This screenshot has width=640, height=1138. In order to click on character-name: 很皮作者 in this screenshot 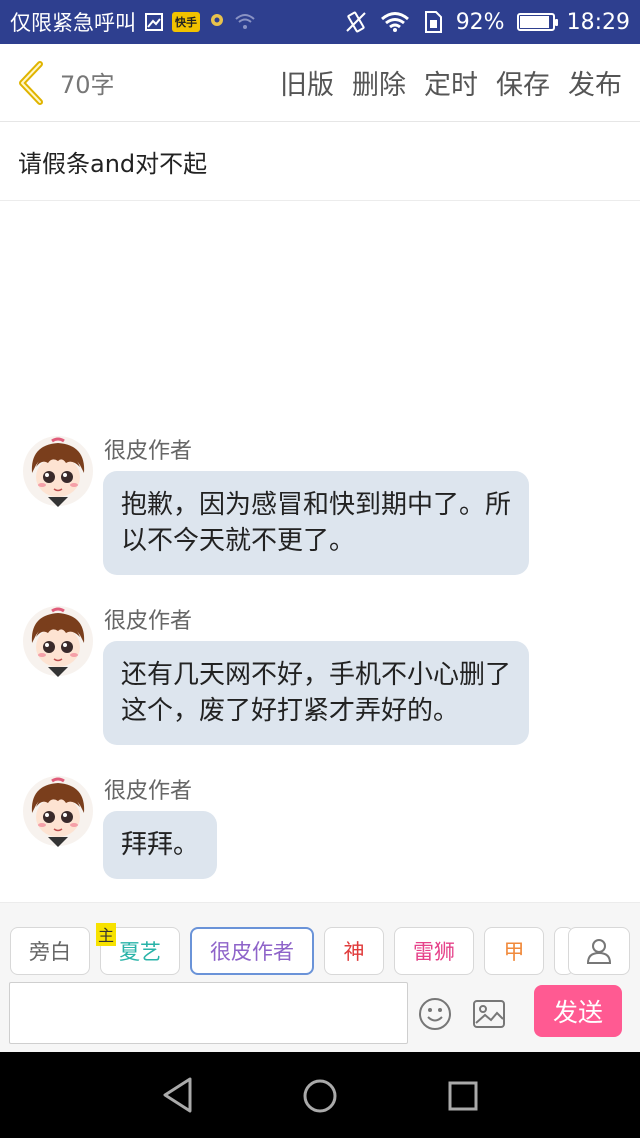, I will do `click(252, 952)`.